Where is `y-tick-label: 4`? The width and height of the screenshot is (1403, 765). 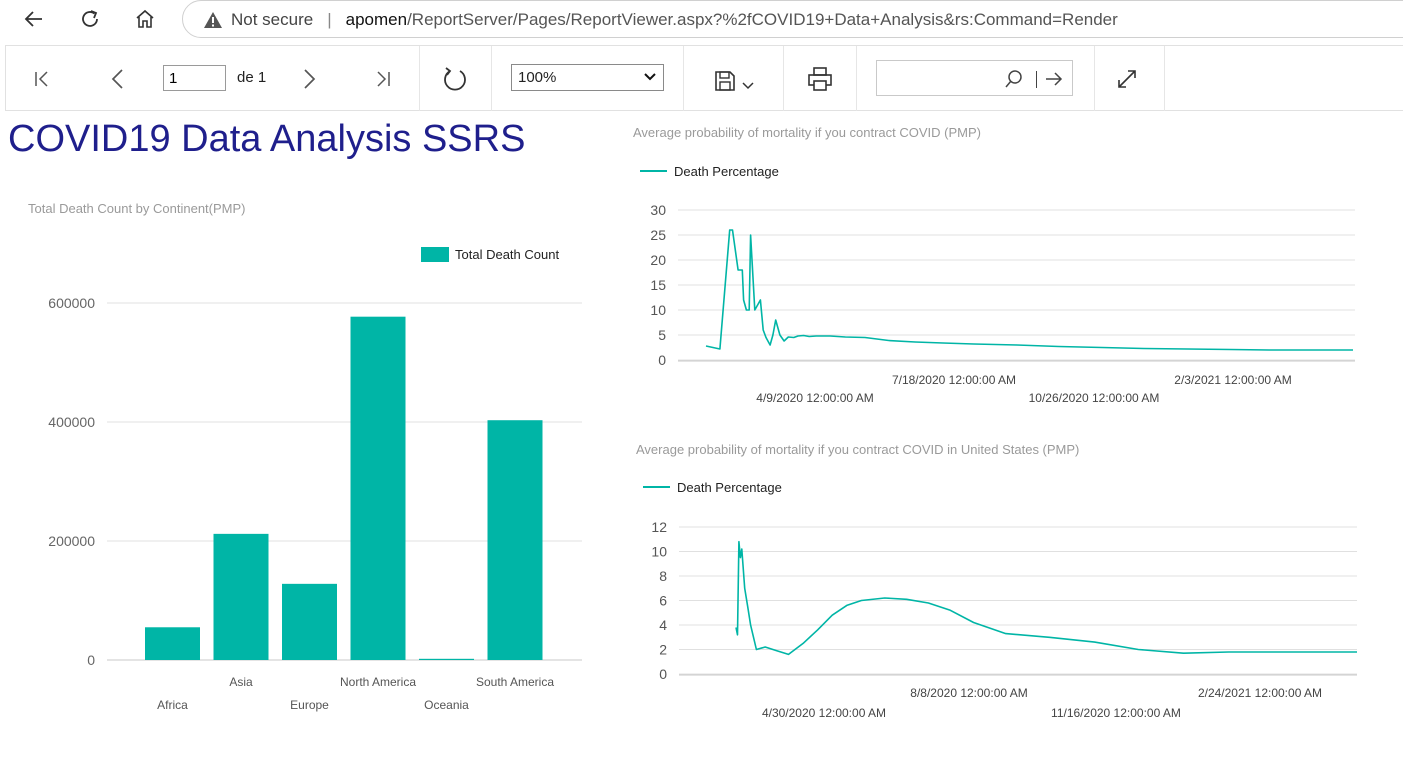
y-tick-label: 4 is located at coordinates (663, 625).